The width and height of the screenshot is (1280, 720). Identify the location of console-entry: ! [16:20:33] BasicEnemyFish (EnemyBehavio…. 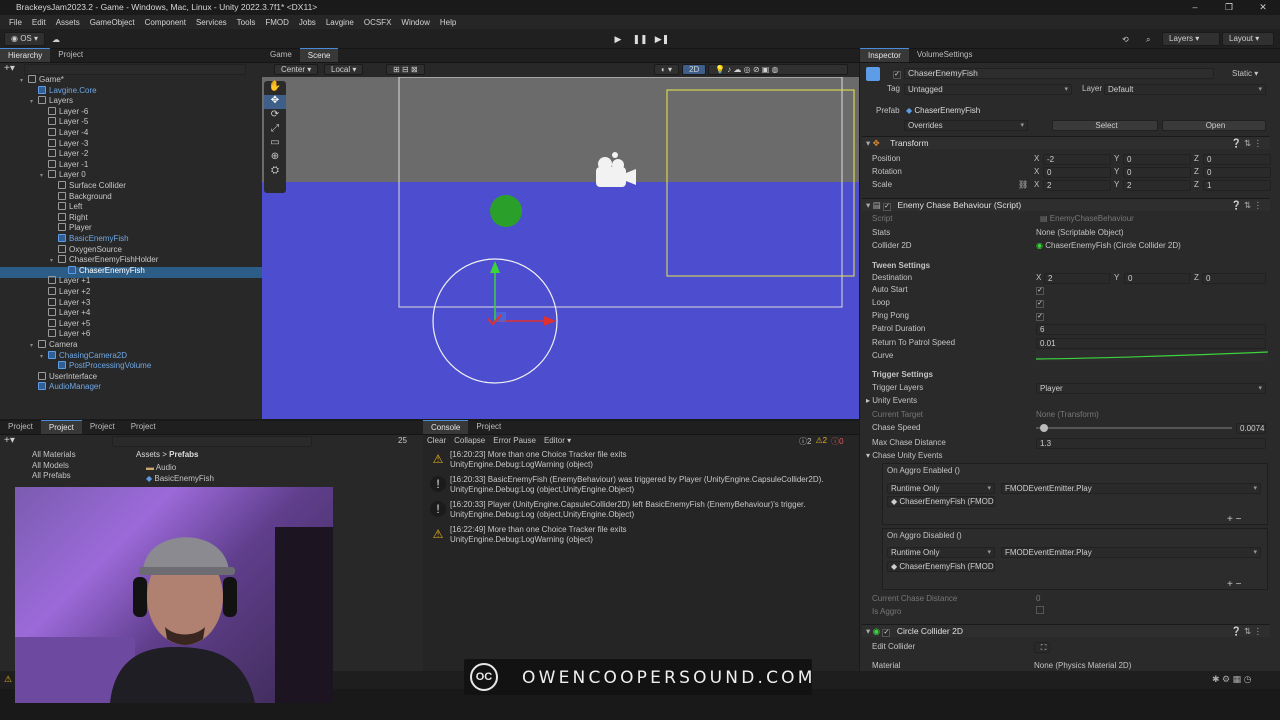
(641, 486).